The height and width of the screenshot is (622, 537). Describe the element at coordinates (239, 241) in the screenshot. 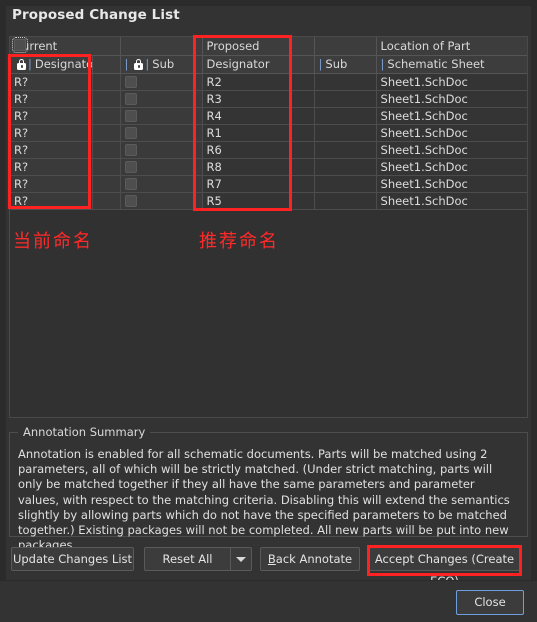

I see `annotation-label-proposed: 推荐命名` at that location.